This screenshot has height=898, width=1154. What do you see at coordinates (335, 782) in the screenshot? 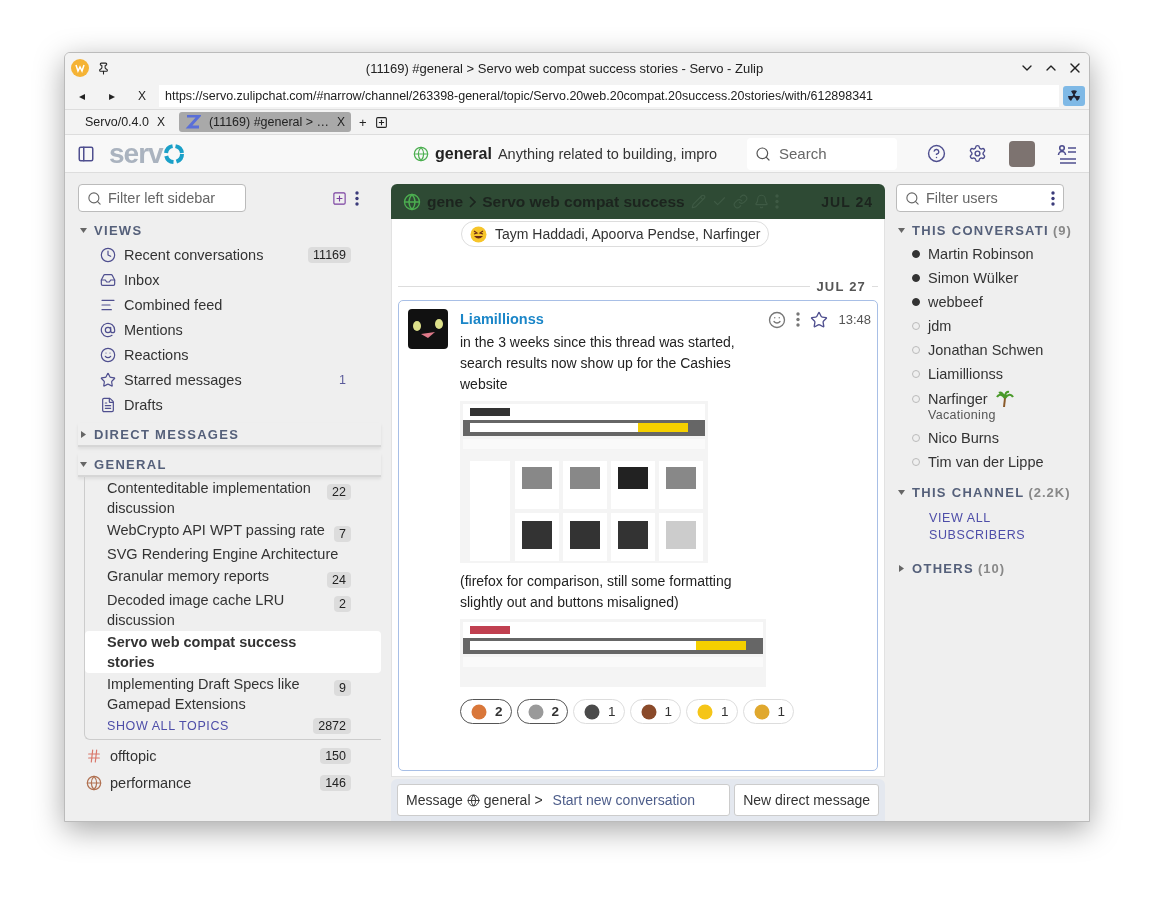
I see `unread-count: 146` at bounding box center [335, 782].